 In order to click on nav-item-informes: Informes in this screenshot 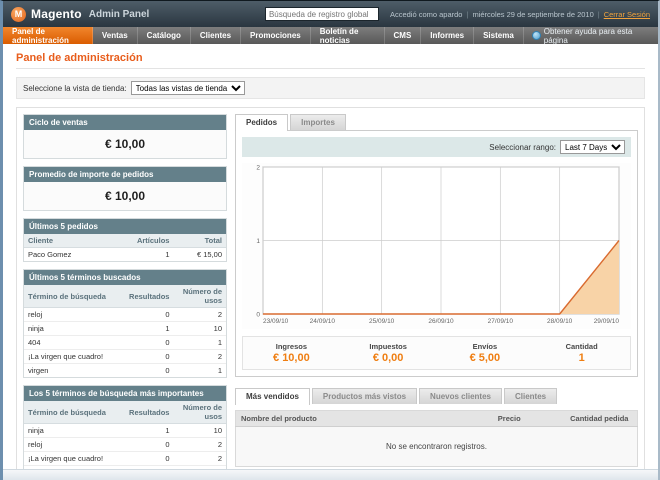, I will do `click(448, 35)`.